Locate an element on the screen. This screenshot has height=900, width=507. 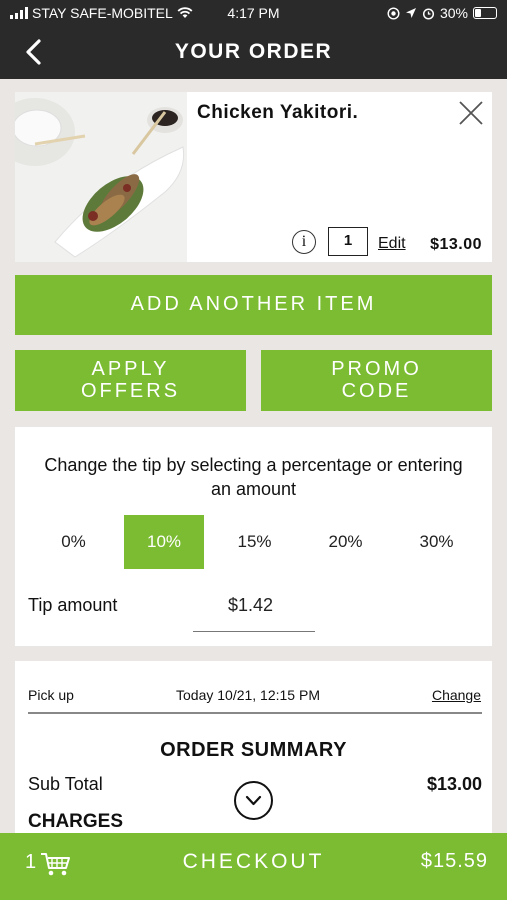
subtotal-label: Sub Total is located at coordinates (65, 784).